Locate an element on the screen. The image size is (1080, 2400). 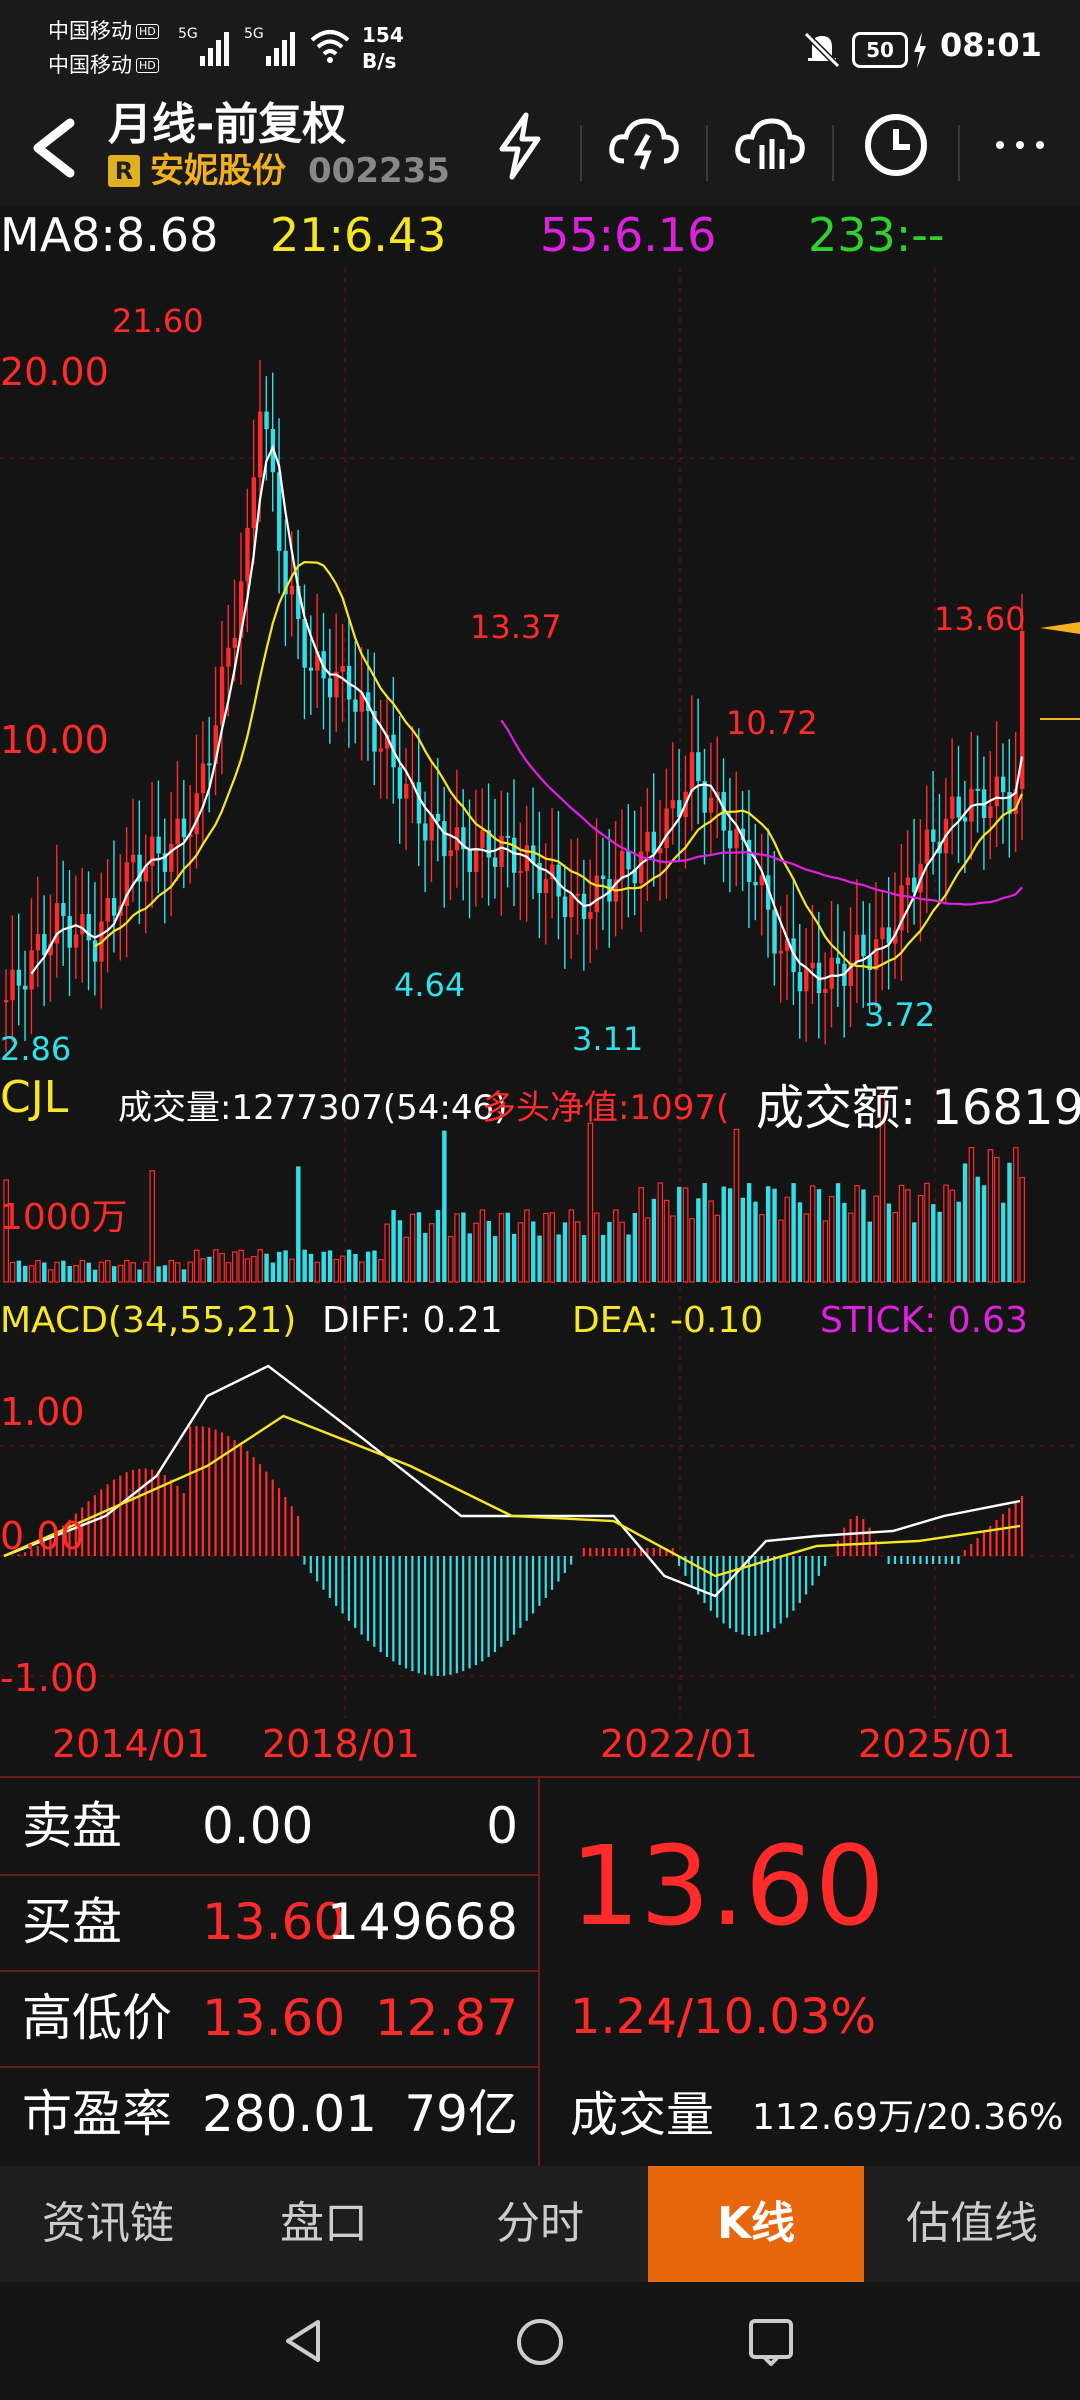
cloud-chart-icon is located at coordinates (770, 145).